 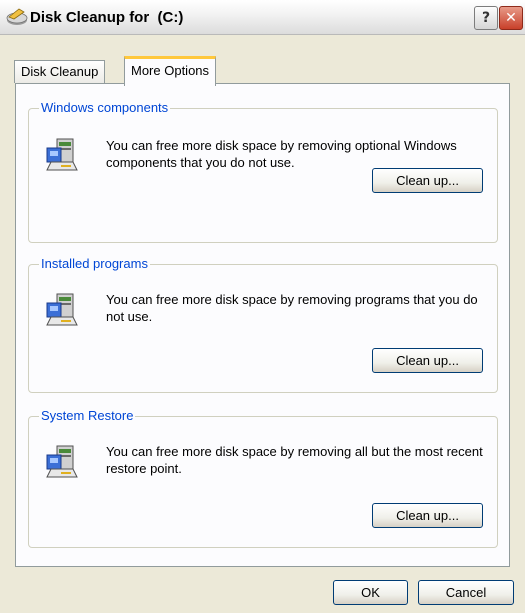 I want to click on tab-disk-cleanup: Disk Cleanup, so click(x=60, y=71).